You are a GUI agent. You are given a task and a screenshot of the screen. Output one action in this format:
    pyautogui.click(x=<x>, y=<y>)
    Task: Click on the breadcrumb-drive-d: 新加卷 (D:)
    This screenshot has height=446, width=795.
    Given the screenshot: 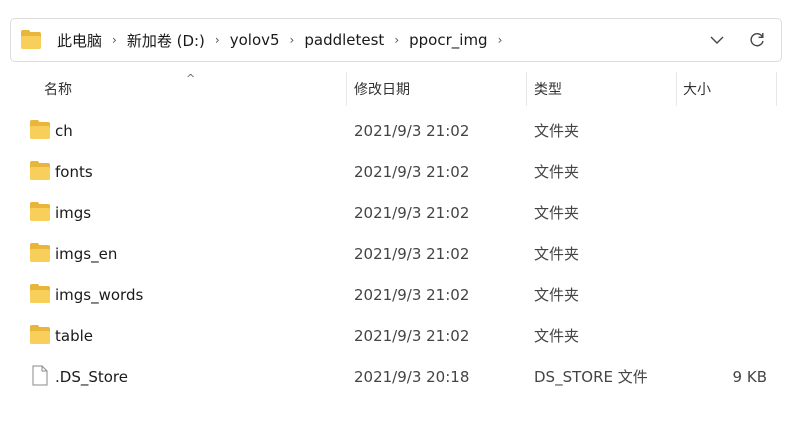 What is the action you would take?
    pyautogui.click(x=166, y=40)
    